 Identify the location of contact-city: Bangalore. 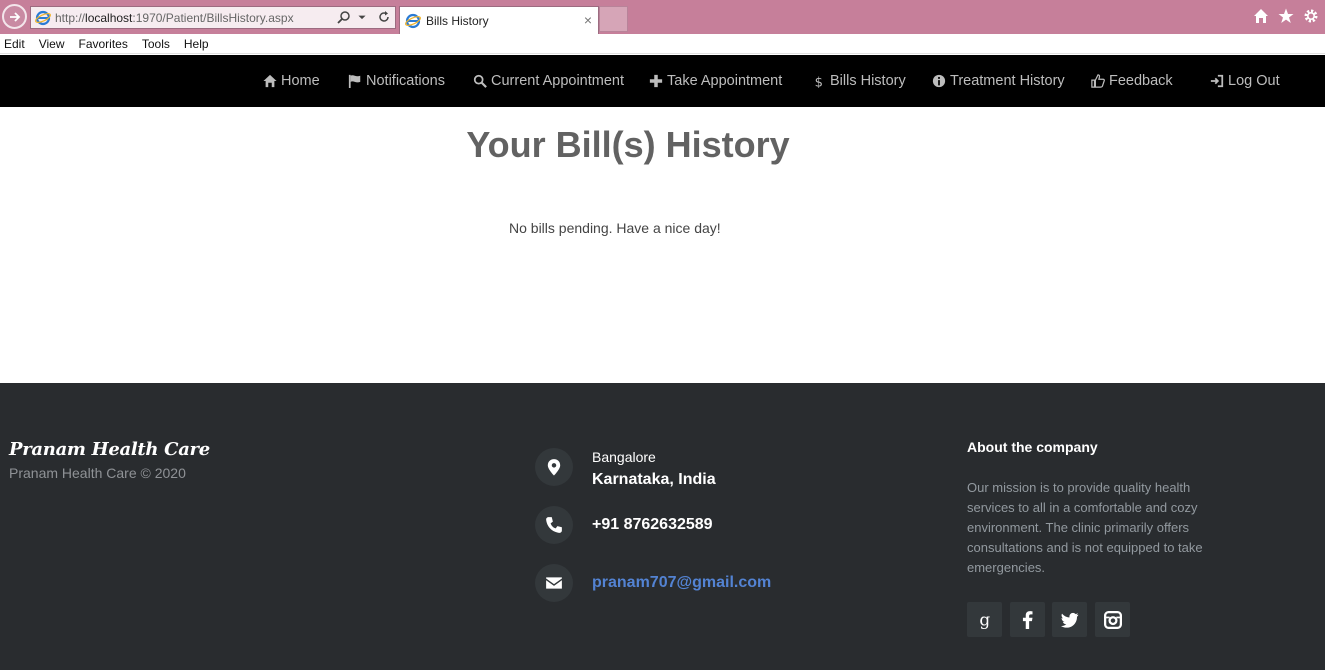
(624, 457).